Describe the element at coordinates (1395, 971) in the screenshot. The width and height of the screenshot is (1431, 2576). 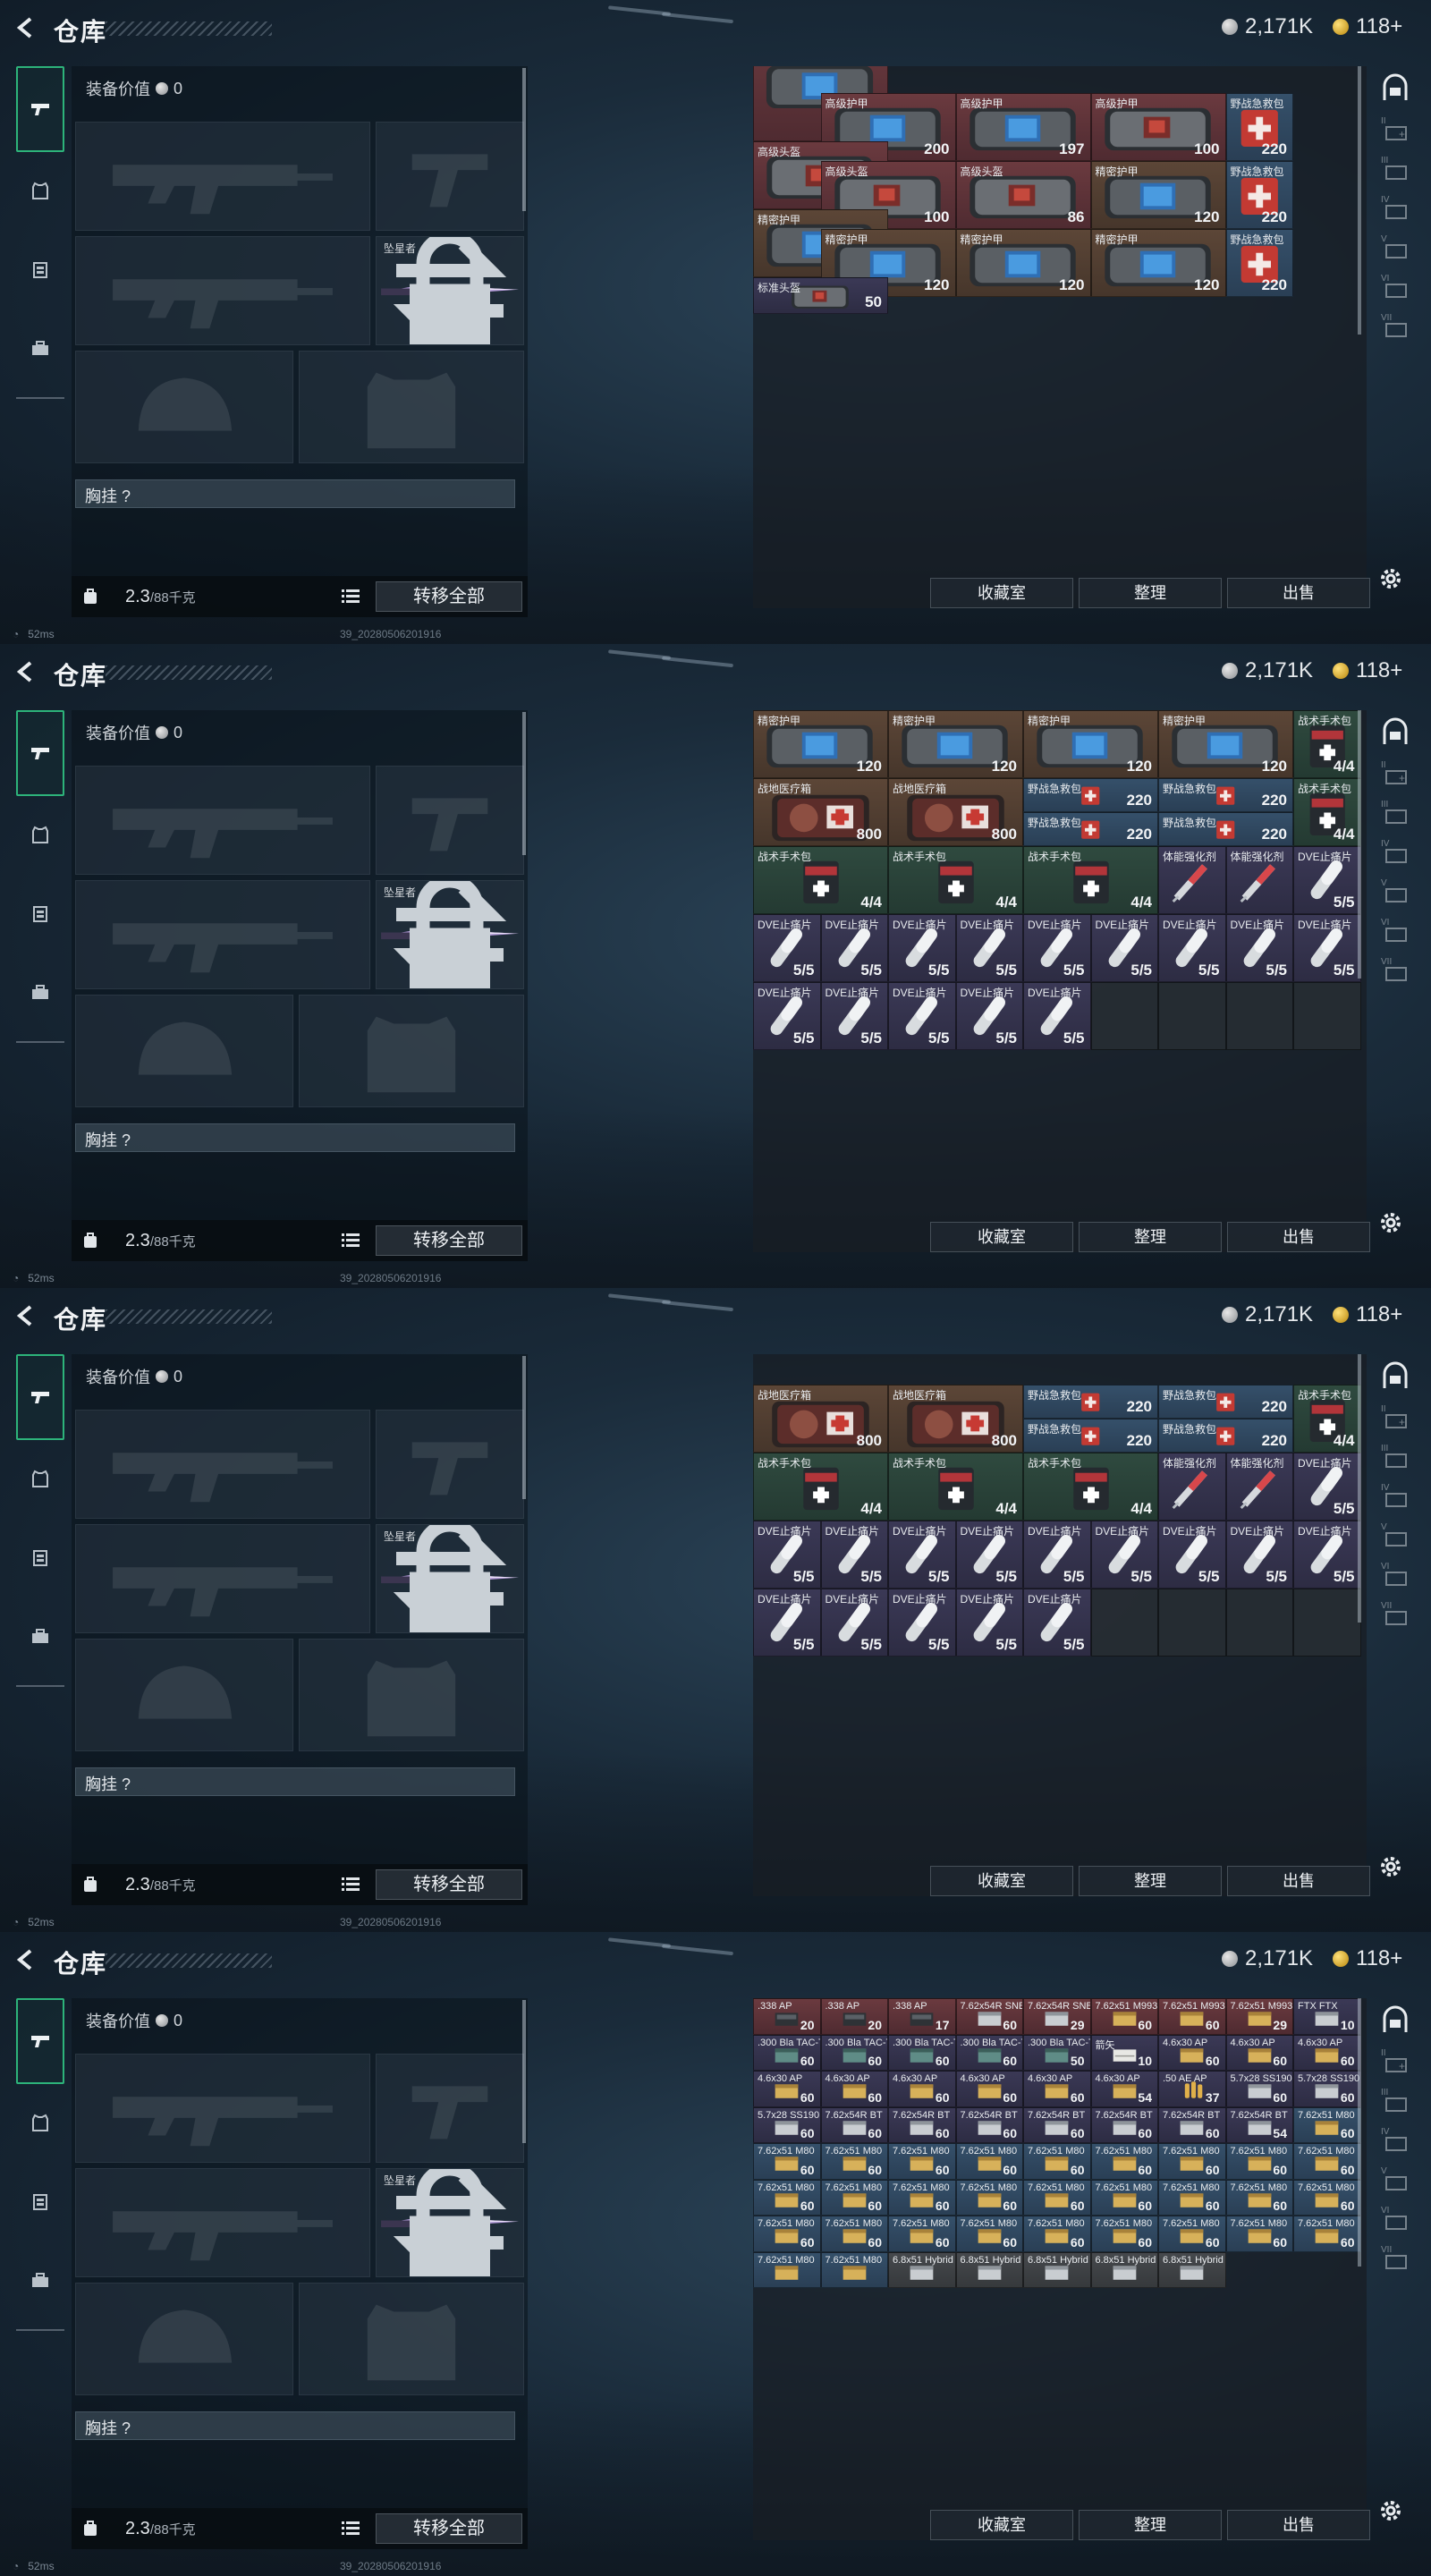
I see `storage-tab-7: VII` at that location.